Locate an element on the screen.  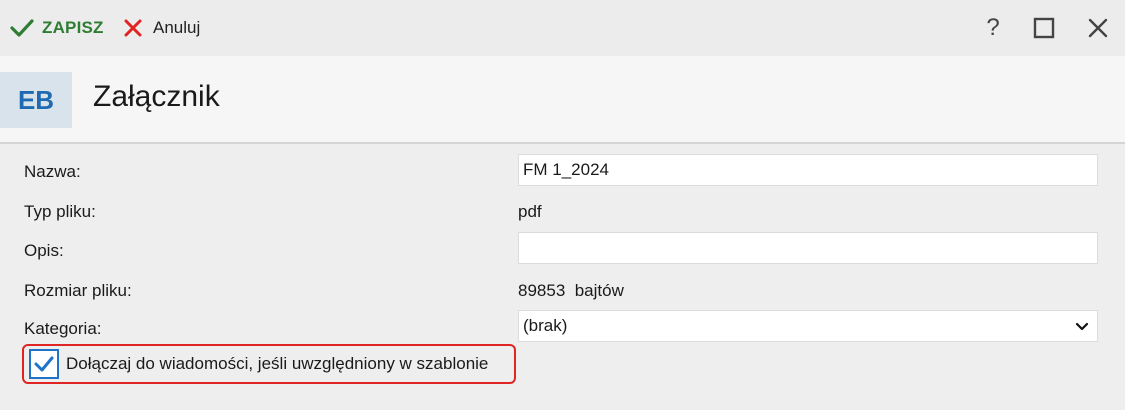
description-field is located at coordinates (808, 248).